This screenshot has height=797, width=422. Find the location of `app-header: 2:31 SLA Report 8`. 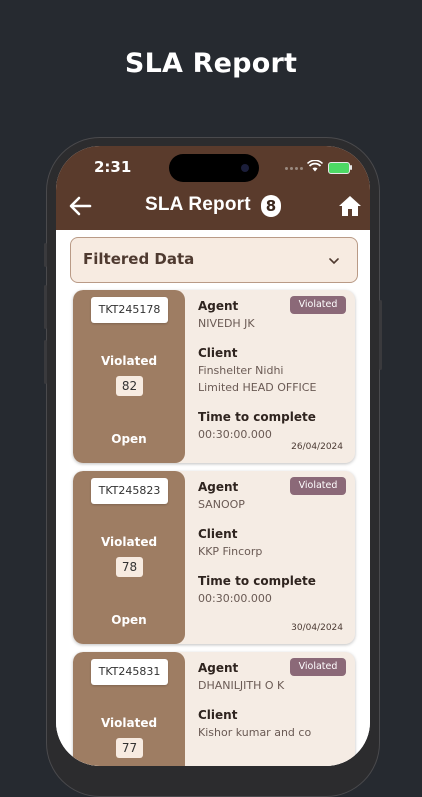

app-header: 2:31 SLA Report 8 is located at coordinates (213, 188).